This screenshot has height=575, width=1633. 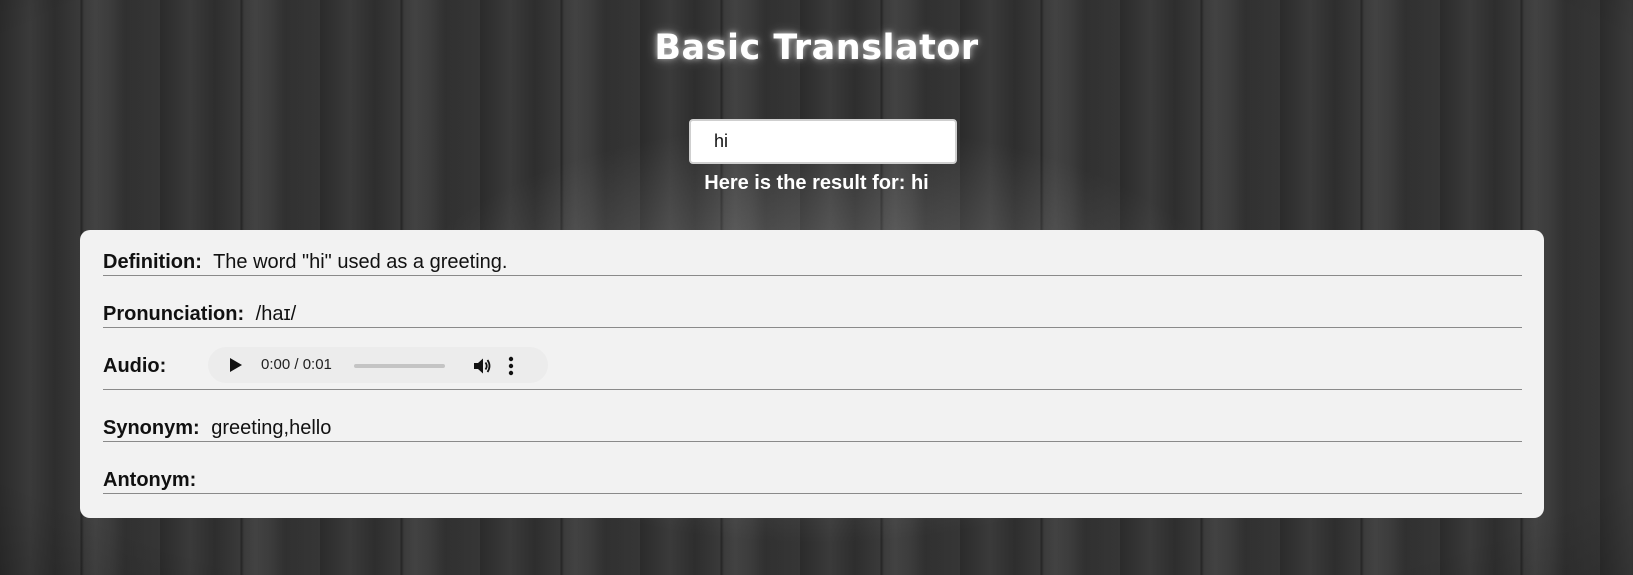 What do you see at coordinates (482, 366) in the screenshot?
I see `volume-icon` at bounding box center [482, 366].